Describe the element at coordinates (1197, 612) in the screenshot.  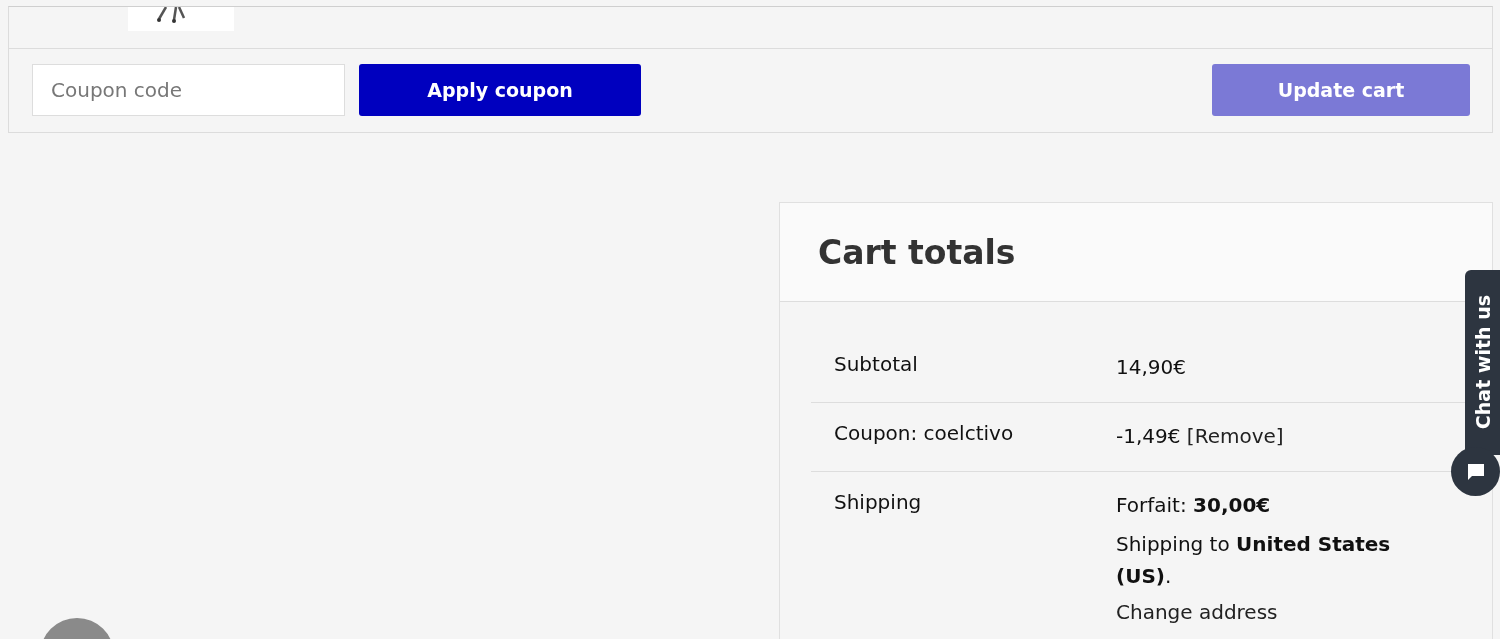
I see `change-address-link: Change address` at that location.